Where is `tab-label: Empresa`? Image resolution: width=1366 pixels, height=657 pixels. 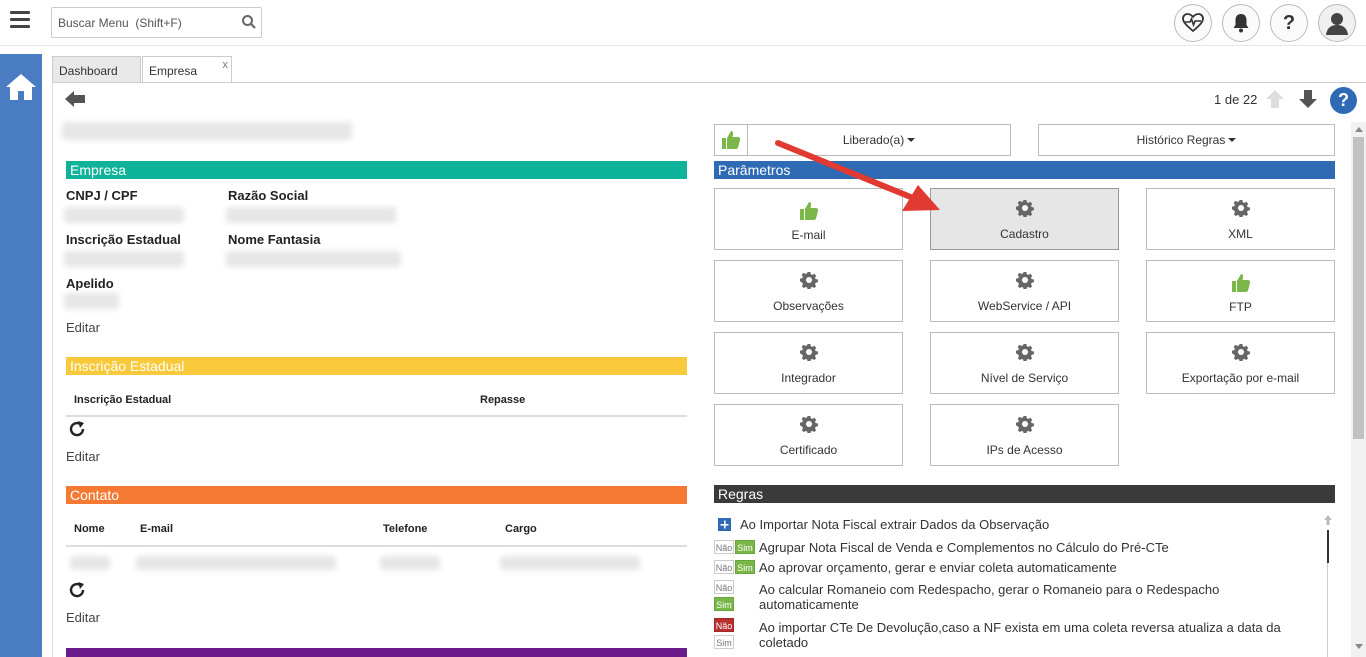
tab-label: Empresa is located at coordinates (173, 71).